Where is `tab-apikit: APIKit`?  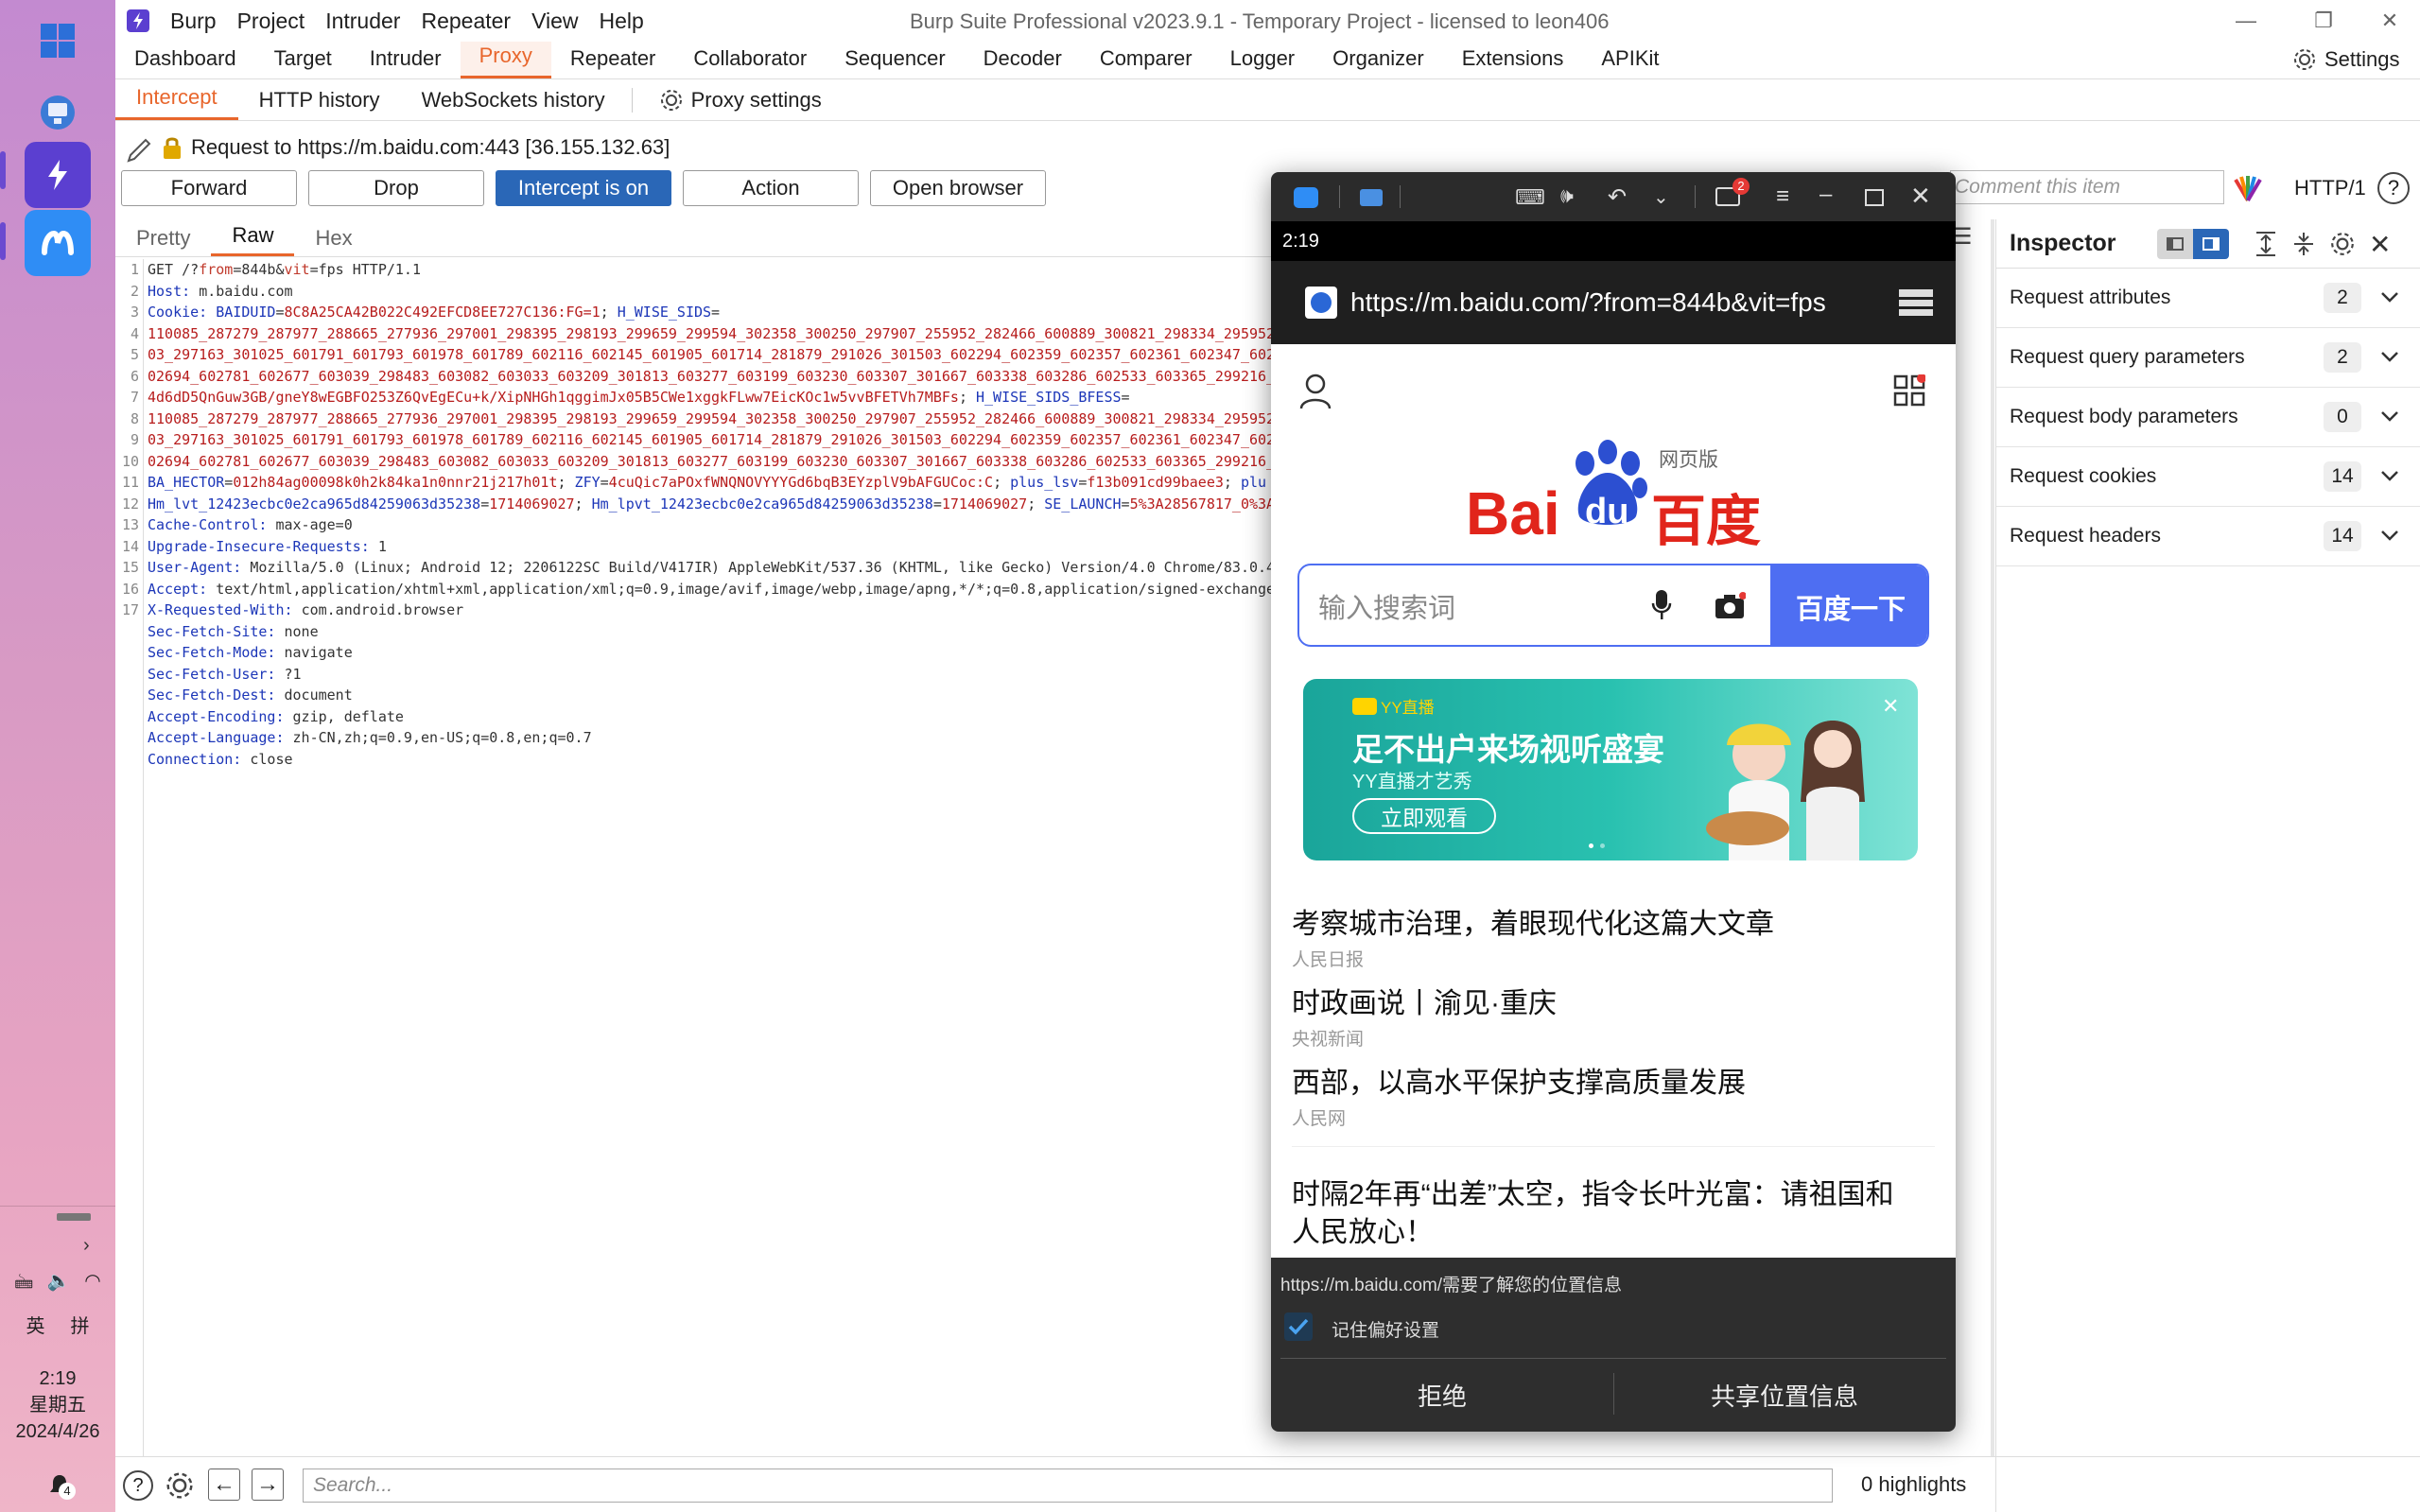 tab-apikit: APIKit is located at coordinates (1630, 61).